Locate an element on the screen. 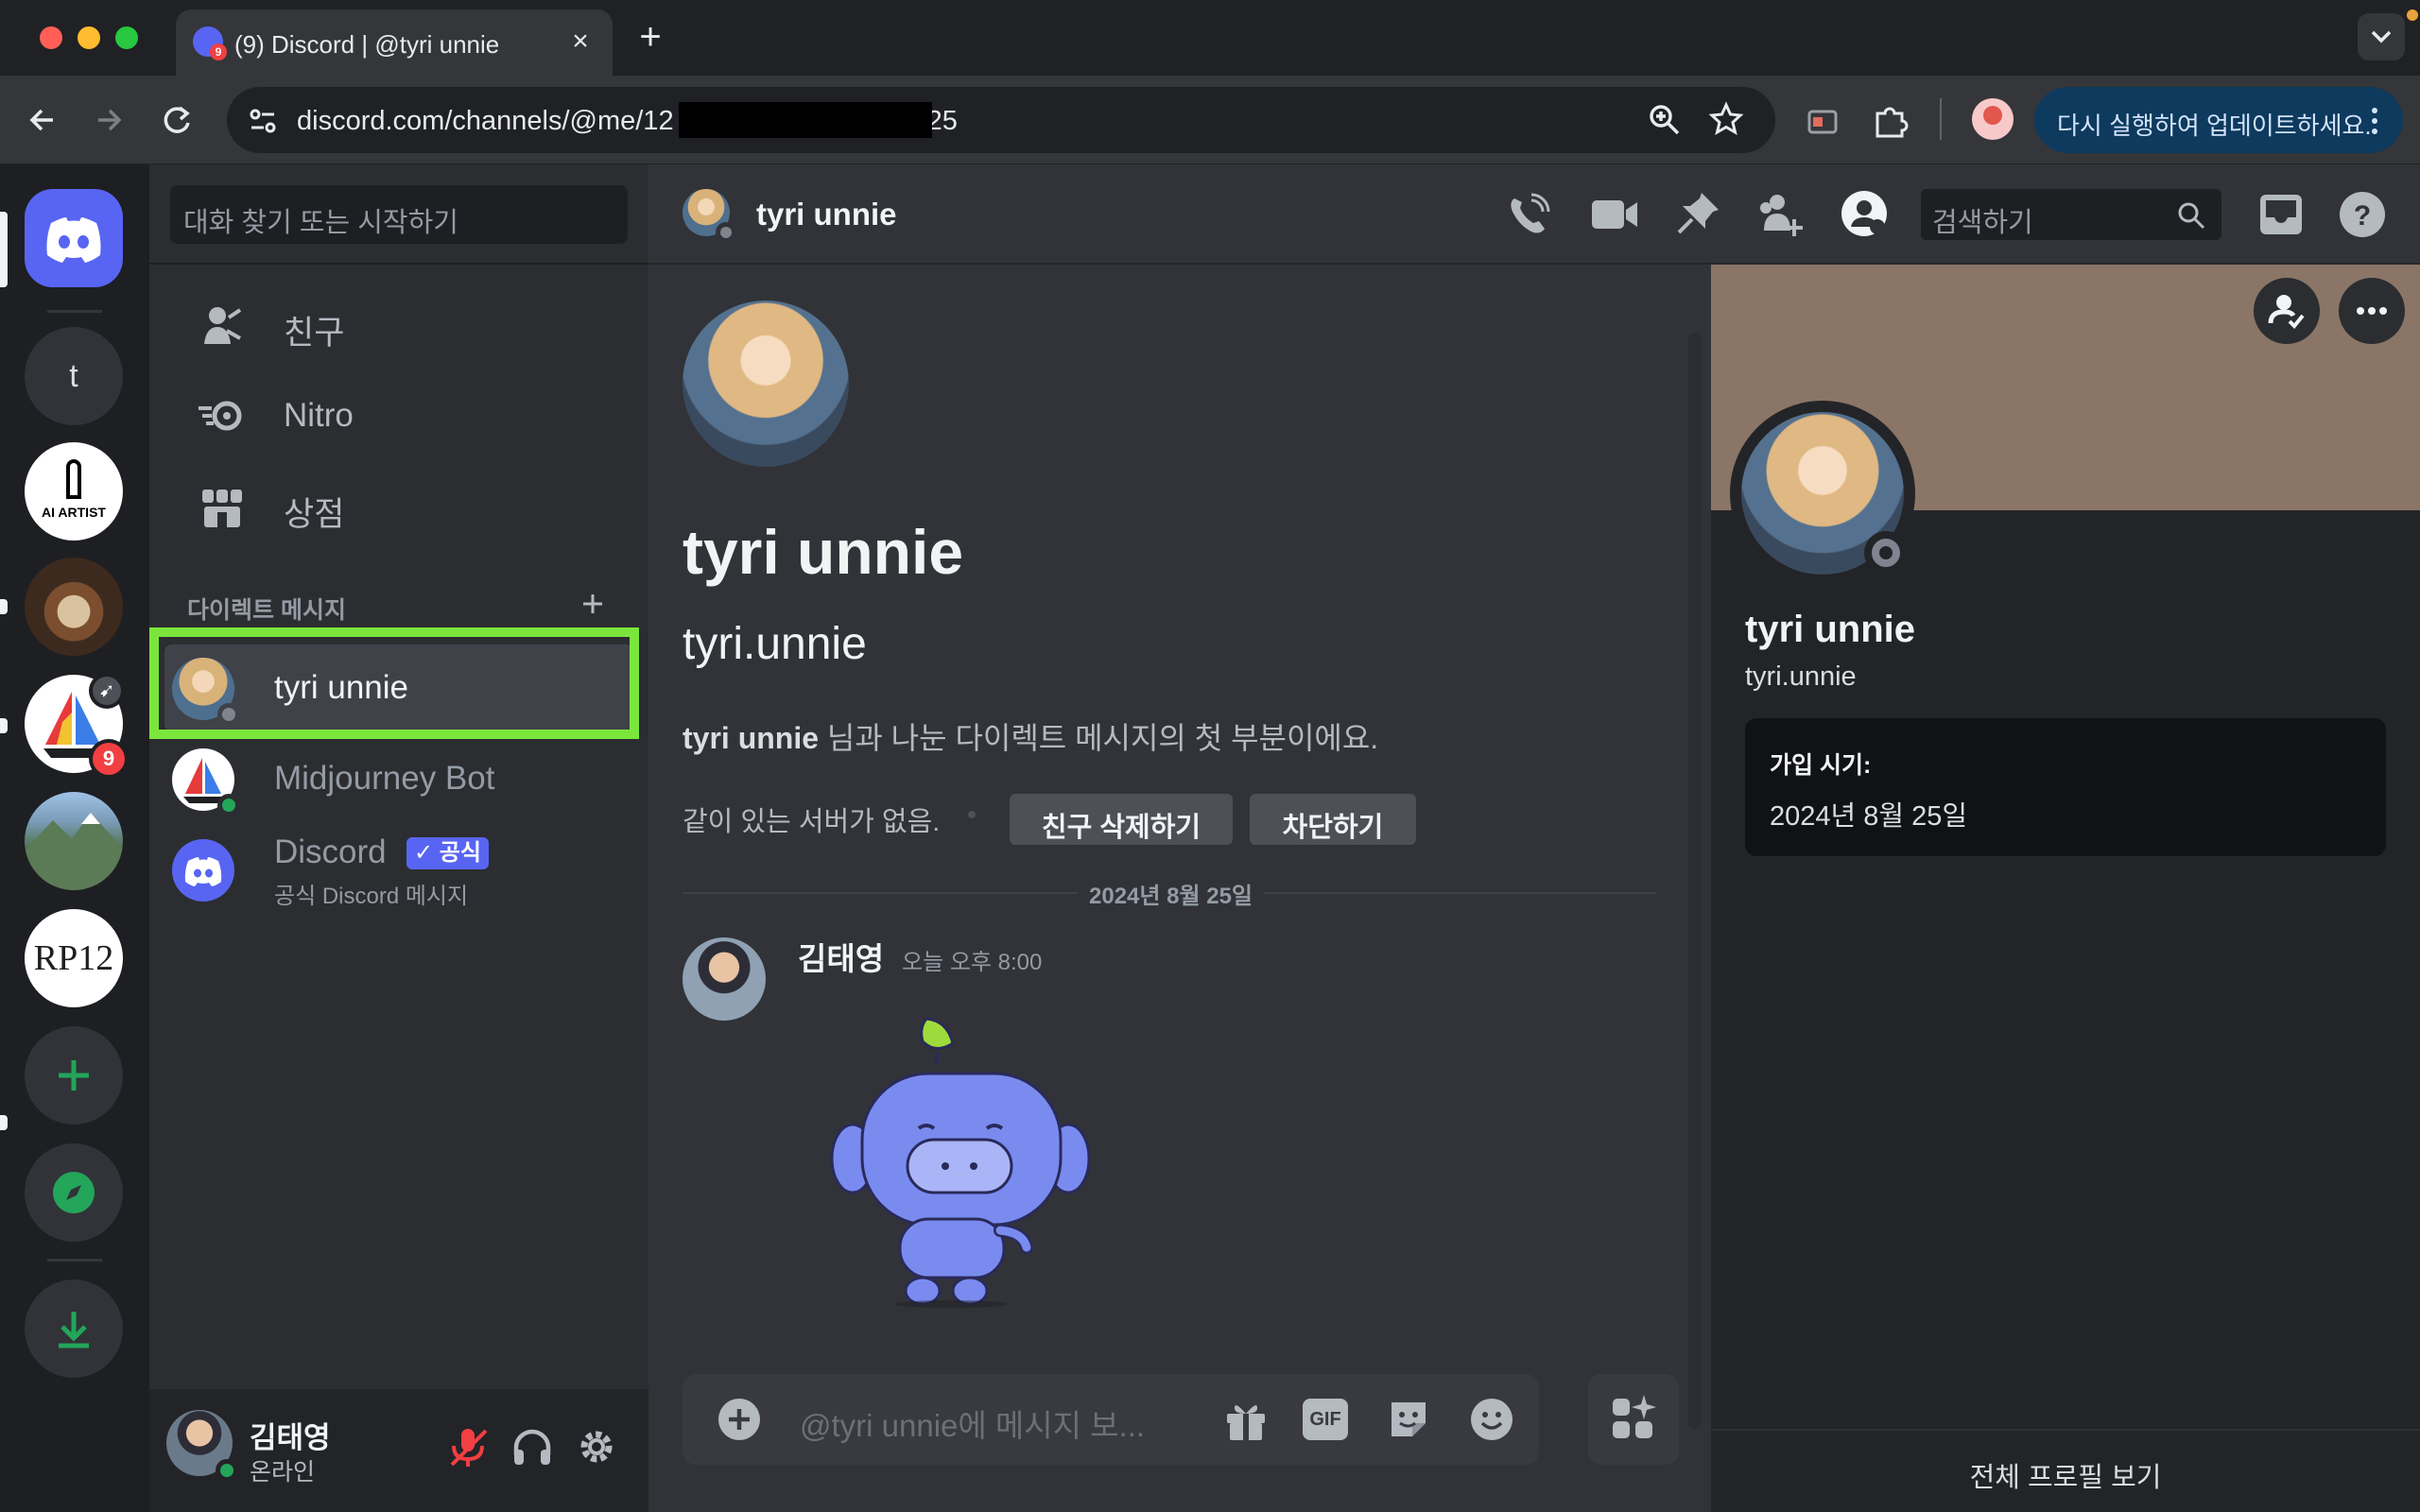 This screenshot has height=1512, width=2420. pin-icon is located at coordinates (1697, 213).